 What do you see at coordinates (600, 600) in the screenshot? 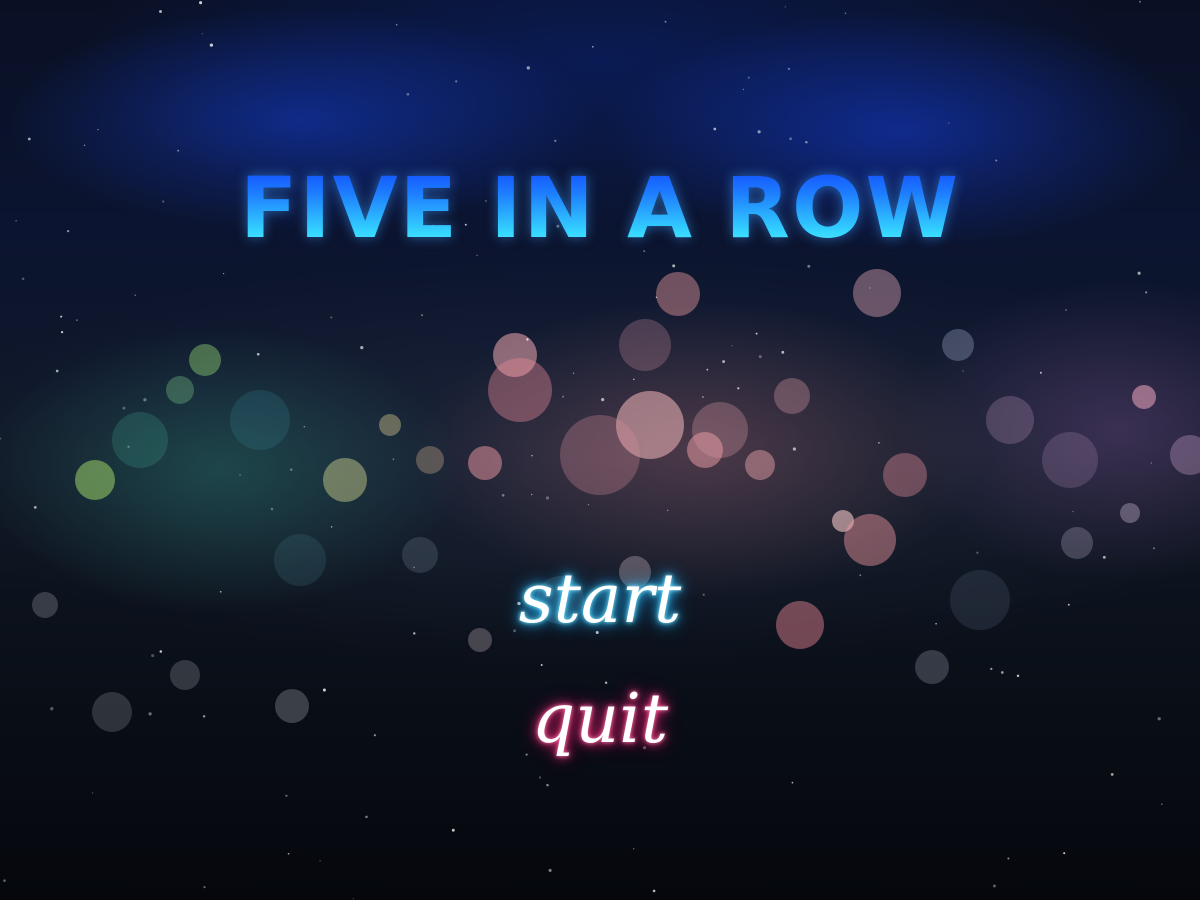
I see `start-button: start` at bounding box center [600, 600].